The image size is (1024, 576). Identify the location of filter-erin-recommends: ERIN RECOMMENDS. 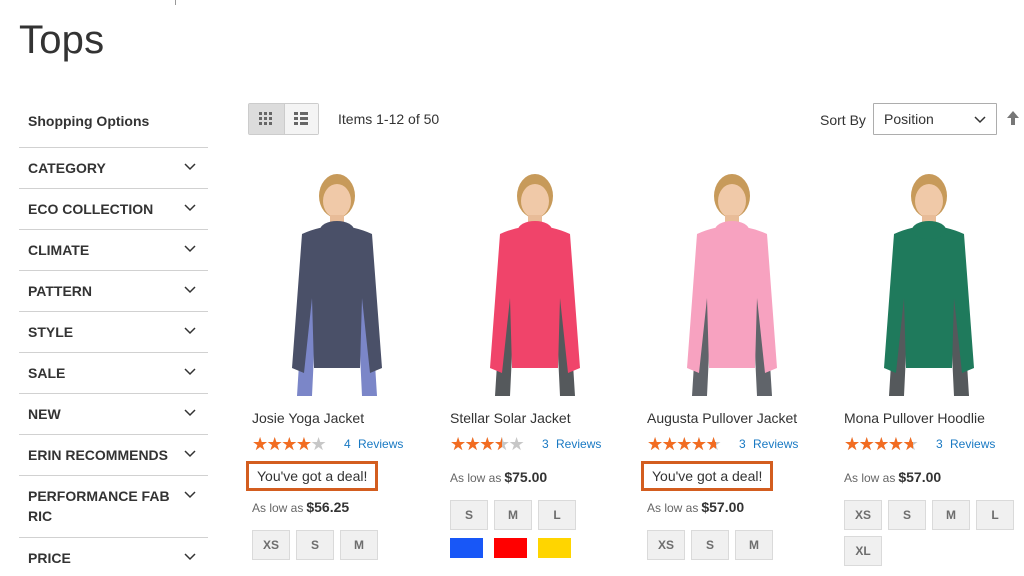
(113, 455).